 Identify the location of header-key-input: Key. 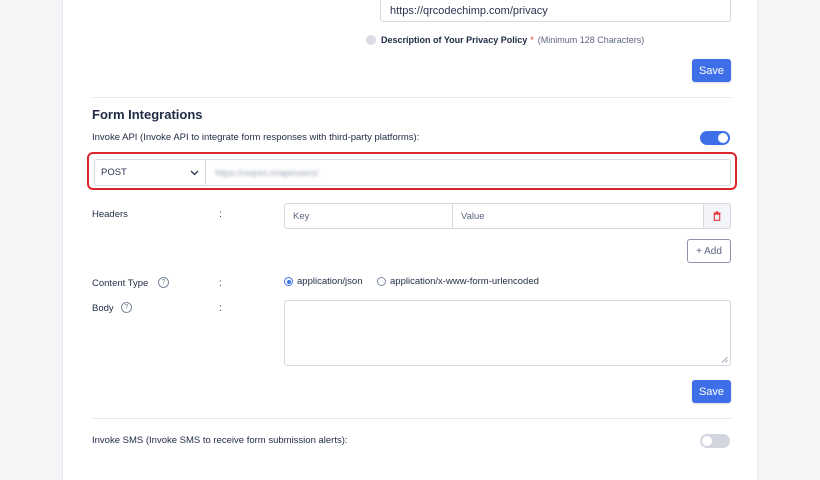
(368, 216).